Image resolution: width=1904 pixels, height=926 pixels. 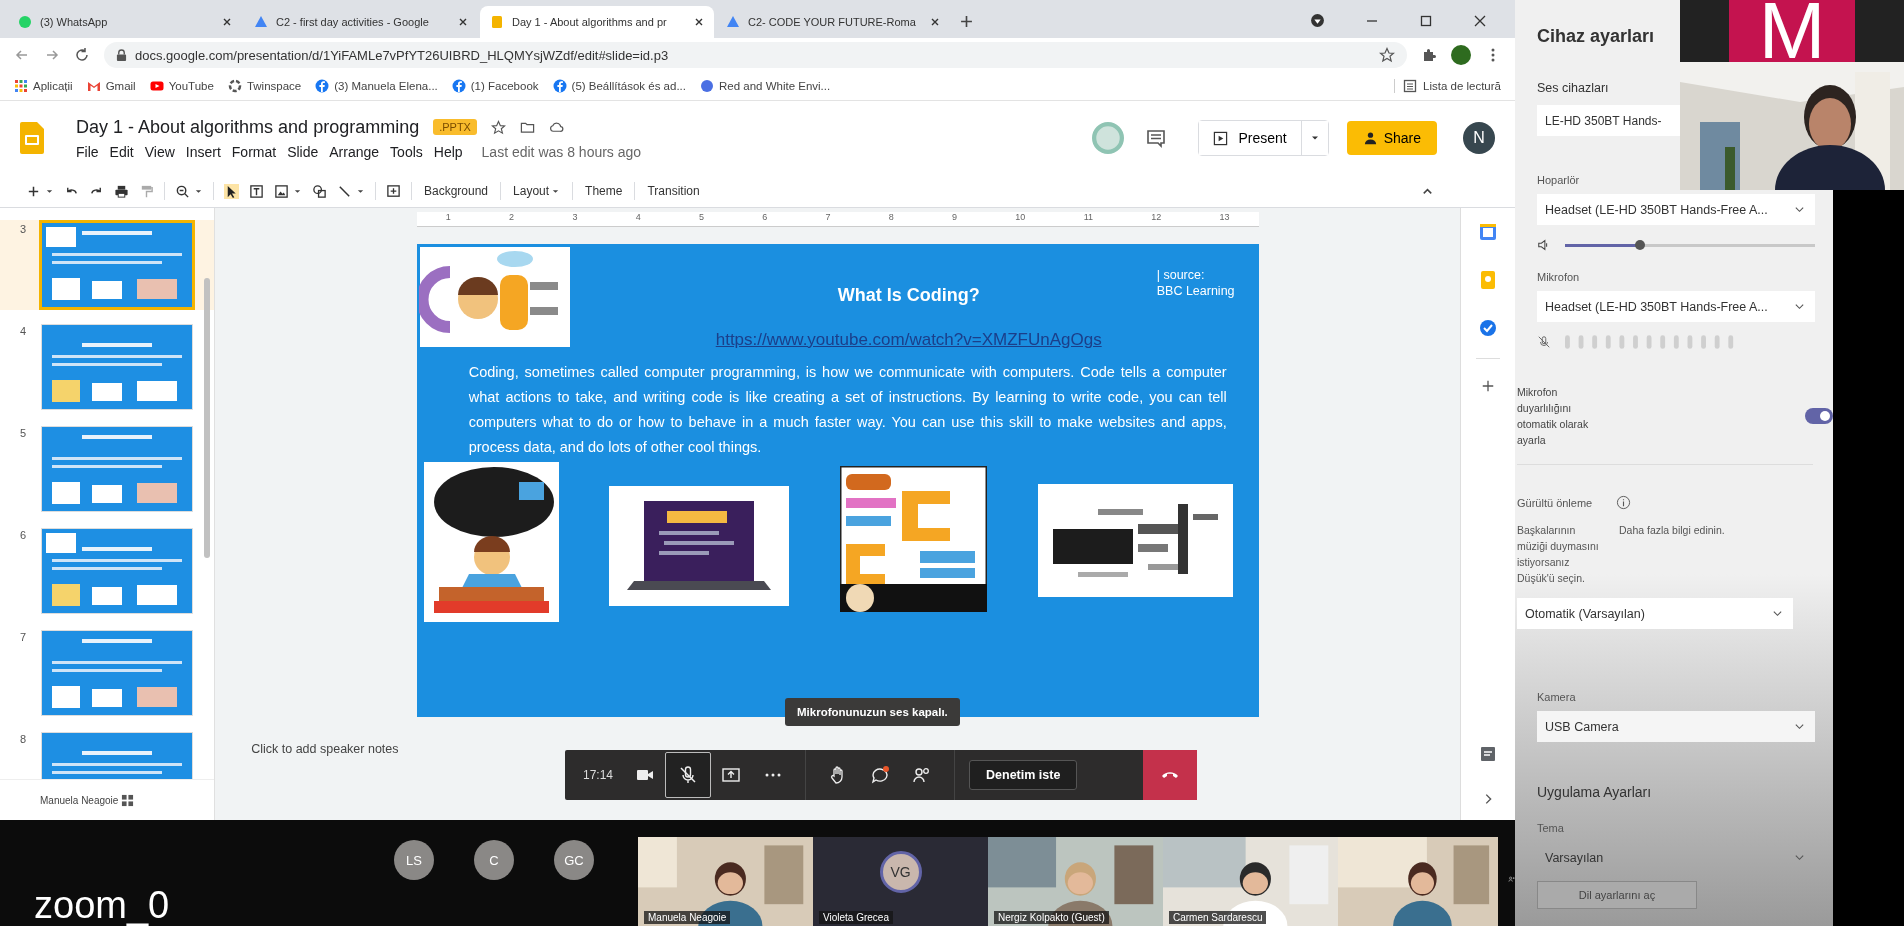 I want to click on help-text: Başkalarının müziği duymasını istiyorsanız Düşük'ü seçin., so click(x=1558, y=554).